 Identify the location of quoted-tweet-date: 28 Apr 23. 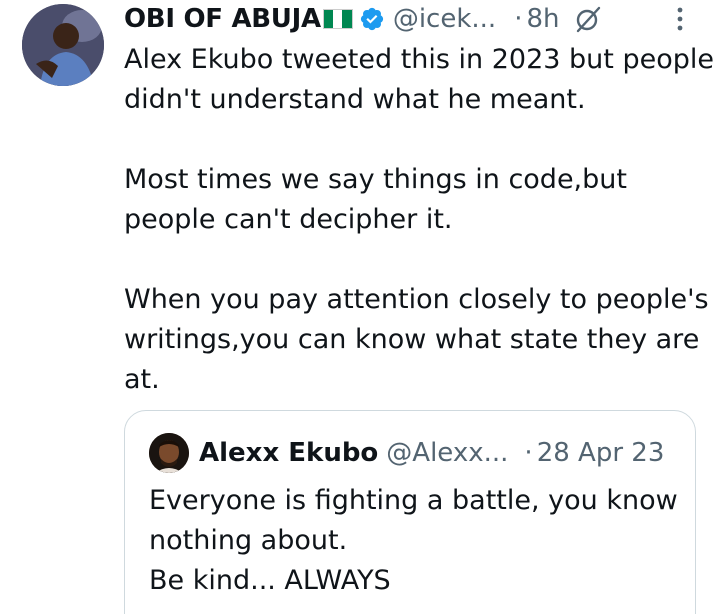
(601, 453).